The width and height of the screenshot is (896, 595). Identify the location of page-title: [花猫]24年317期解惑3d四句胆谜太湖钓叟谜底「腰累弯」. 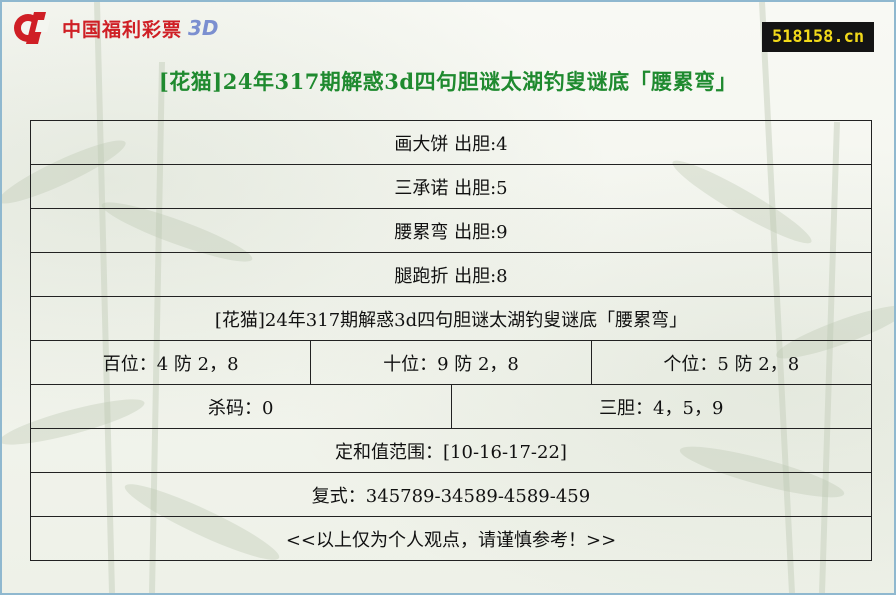
(448, 81).